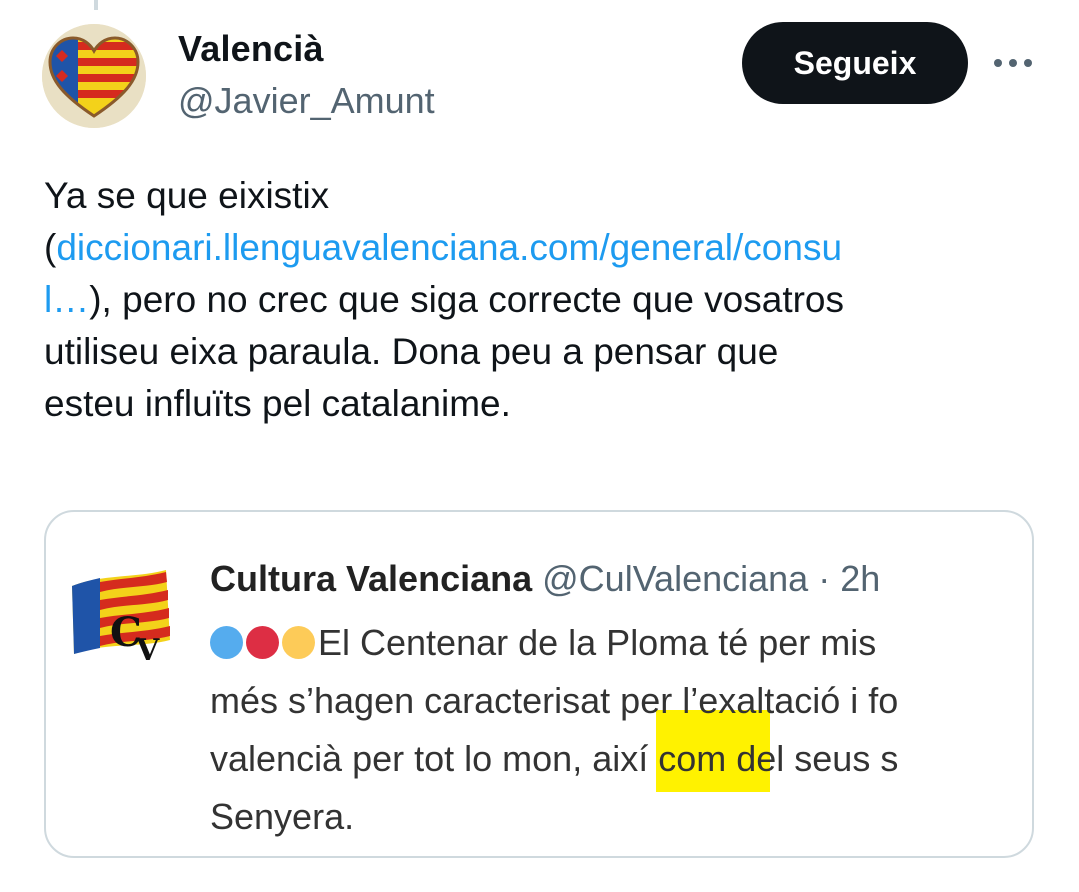 The height and width of the screenshot is (892, 1079). Describe the element at coordinates (298, 642) in the screenshot. I see `yellow-circle-icon` at that location.